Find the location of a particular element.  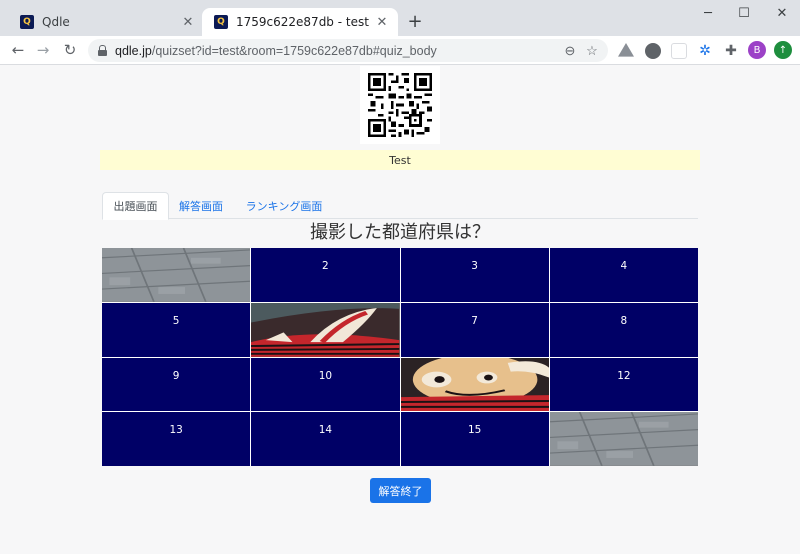

grid-cell-number: 13 is located at coordinates (176, 430).